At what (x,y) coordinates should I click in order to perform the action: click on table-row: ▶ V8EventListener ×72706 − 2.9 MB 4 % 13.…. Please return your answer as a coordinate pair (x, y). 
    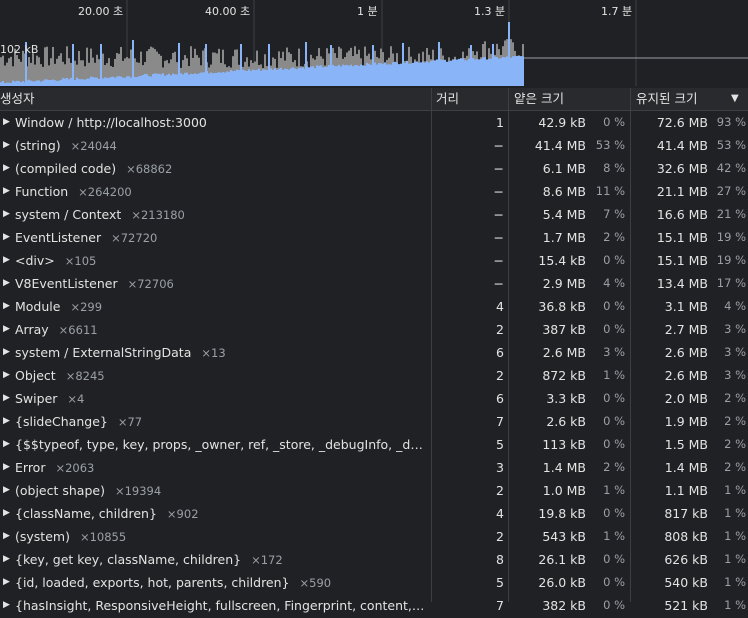
    Looking at the image, I should click on (374, 283).